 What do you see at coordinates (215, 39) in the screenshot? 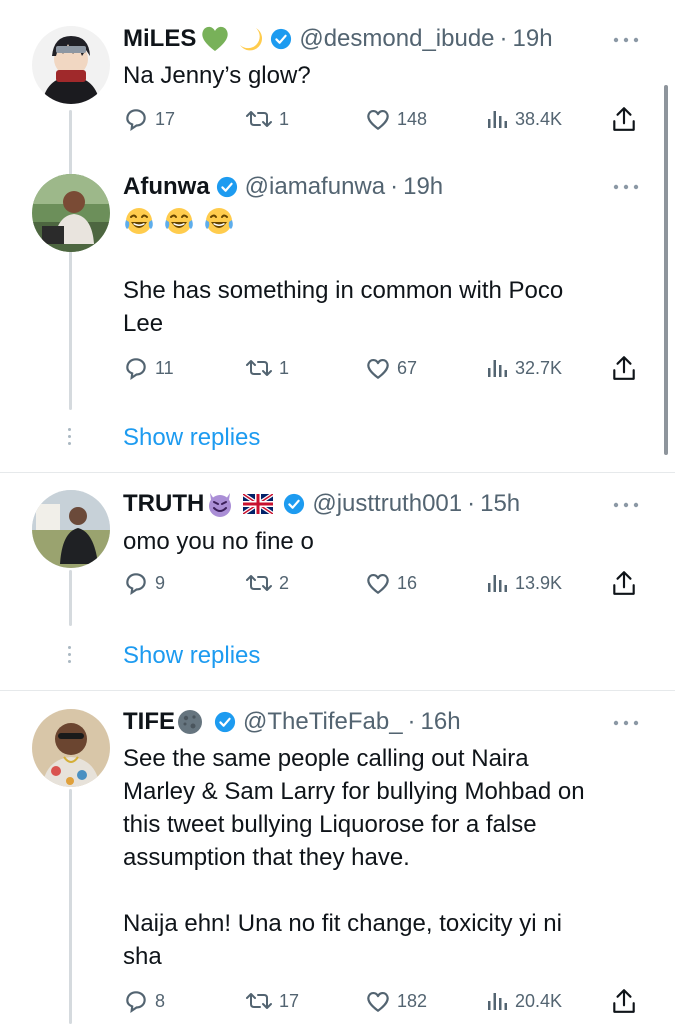
I see `green-heart-icon` at bounding box center [215, 39].